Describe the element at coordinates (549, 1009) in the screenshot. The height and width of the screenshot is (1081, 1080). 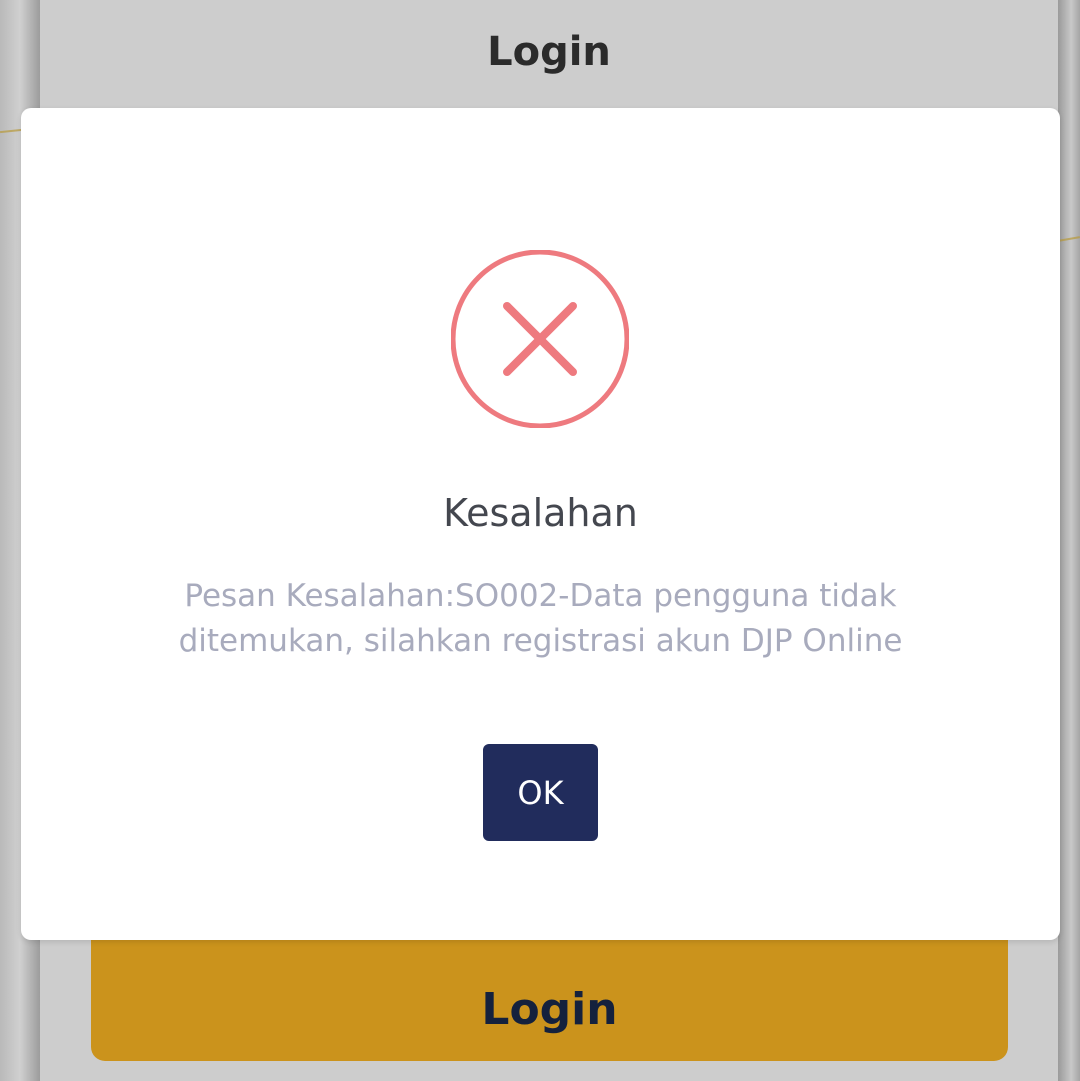
I see `login-button-label: Login` at that location.